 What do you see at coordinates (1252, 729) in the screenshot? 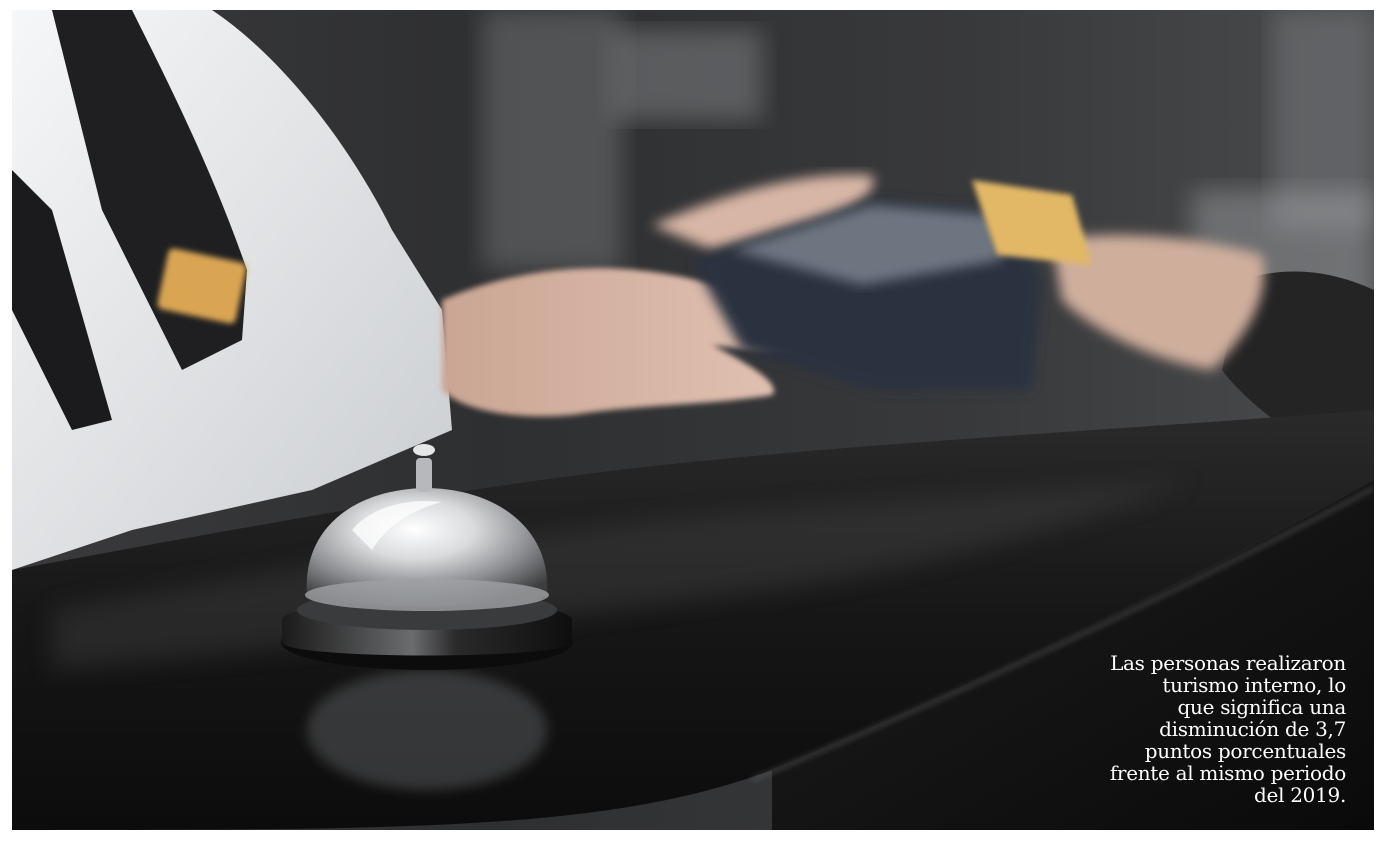
I see `caption-line: disminución de 3,7` at bounding box center [1252, 729].